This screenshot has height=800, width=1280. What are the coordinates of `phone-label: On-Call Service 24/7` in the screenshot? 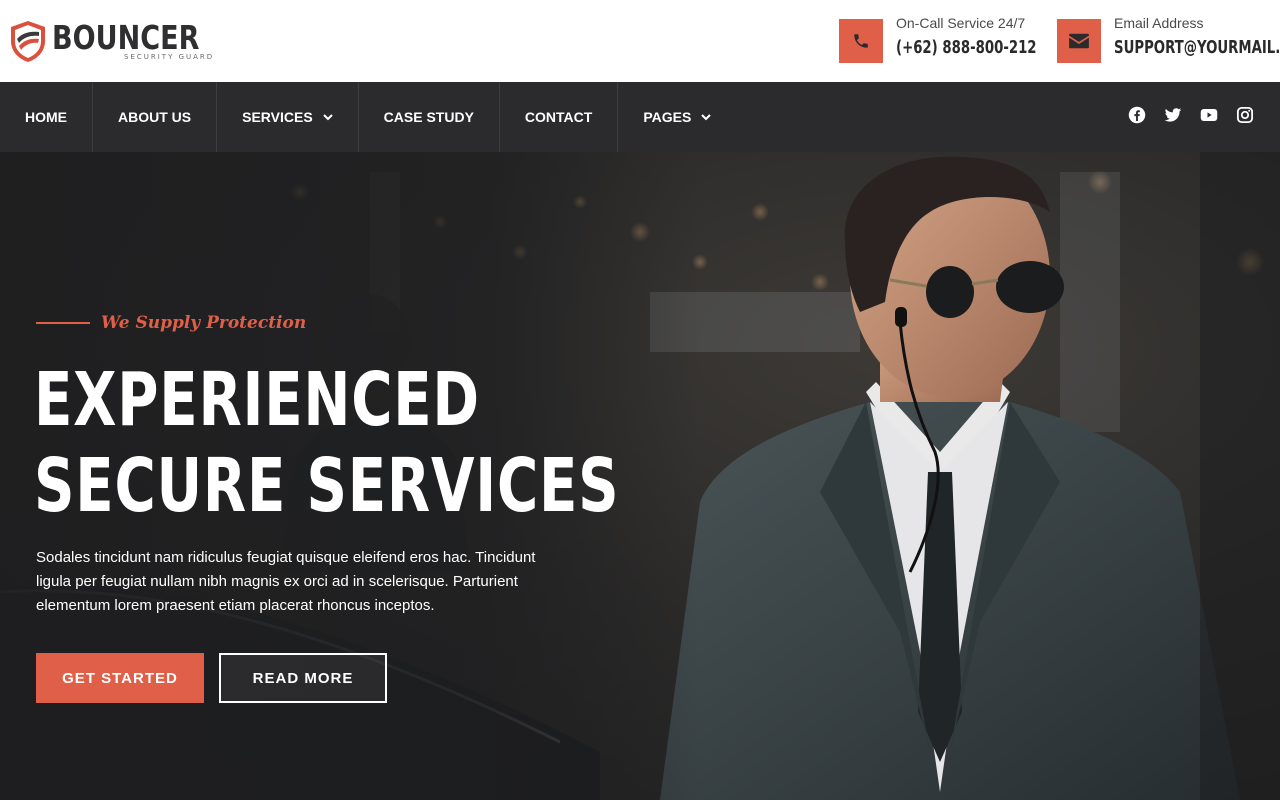 It's located at (961, 23).